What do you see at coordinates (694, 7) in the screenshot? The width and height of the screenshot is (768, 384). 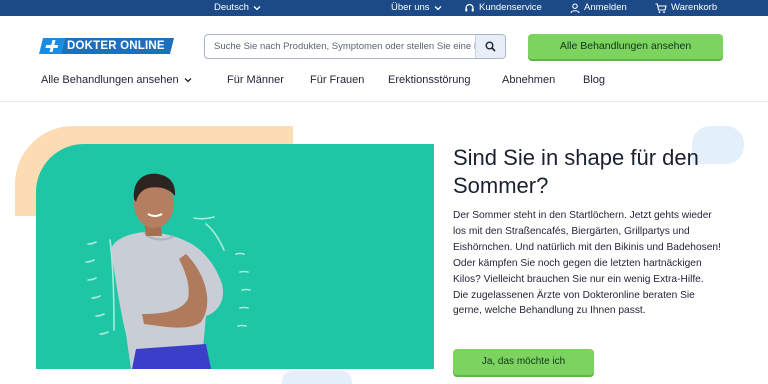 I see `cart-label: Warenkorb` at bounding box center [694, 7].